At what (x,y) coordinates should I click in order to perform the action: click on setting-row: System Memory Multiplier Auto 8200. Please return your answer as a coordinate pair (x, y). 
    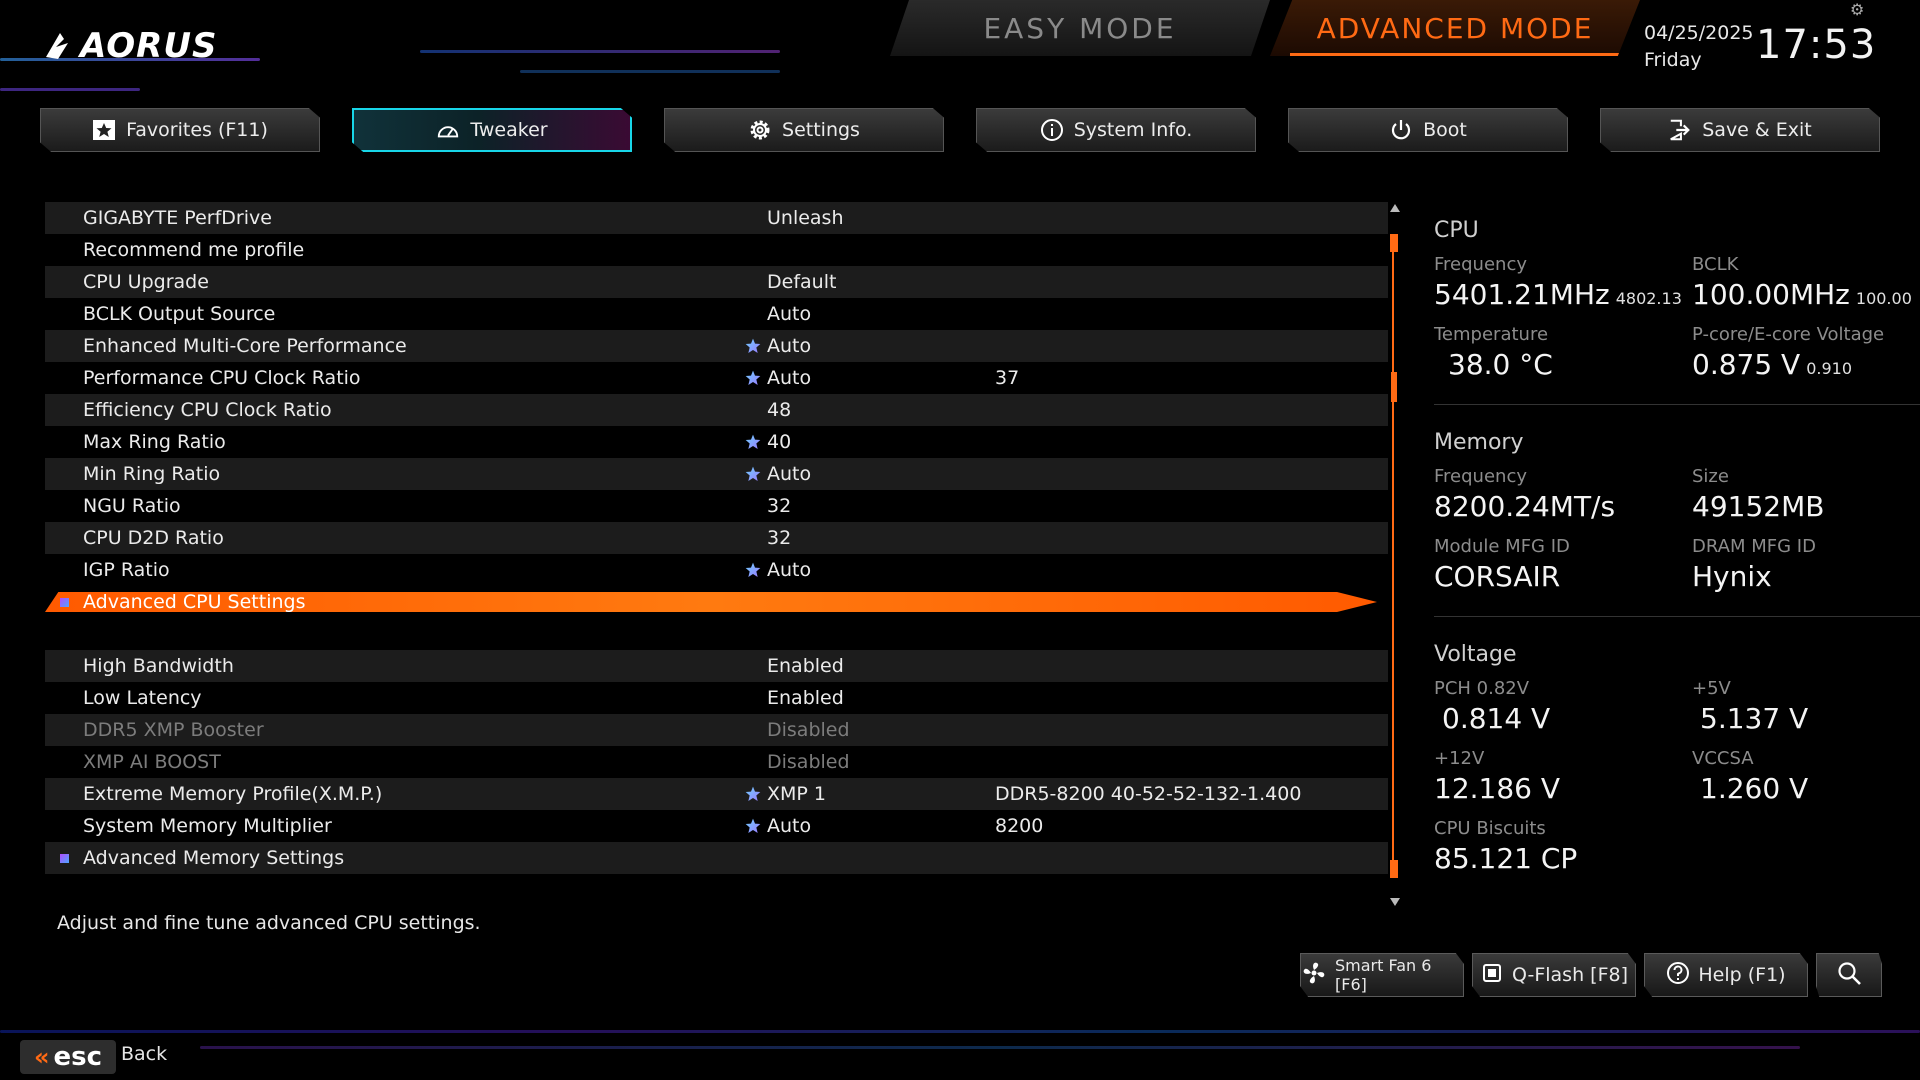
    Looking at the image, I should click on (716, 826).